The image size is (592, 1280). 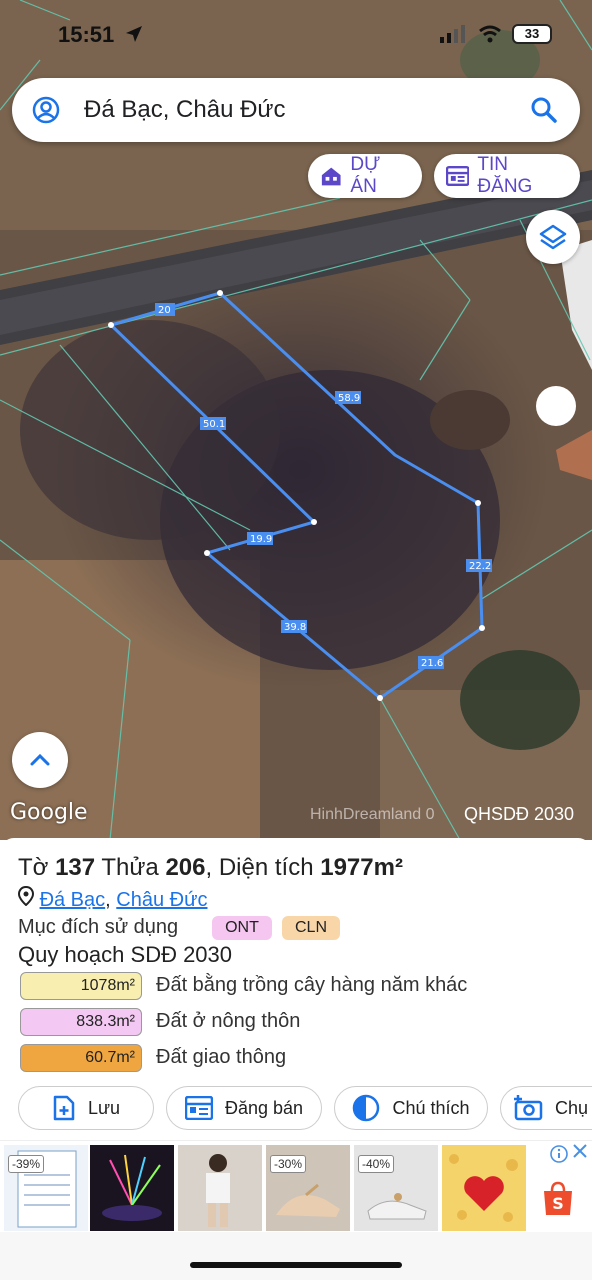 What do you see at coordinates (558, 1203) in the screenshot?
I see `svg-text: S` at bounding box center [558, 1203].